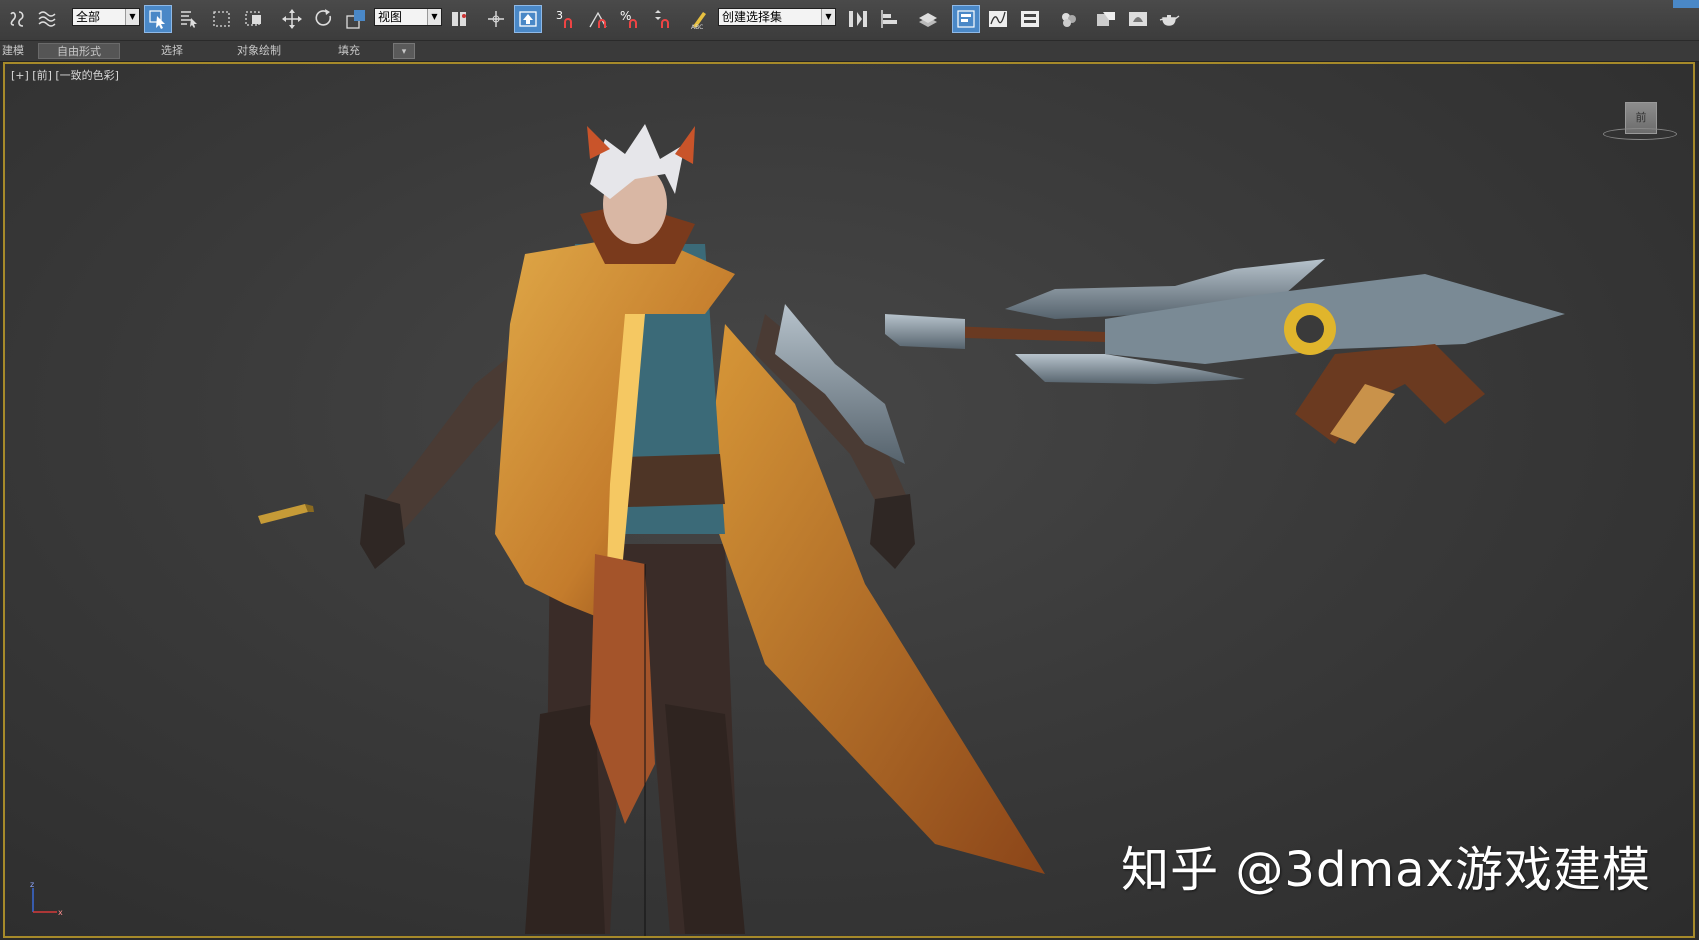 This screenshot has height=940, width=1699. What do you see at coordinates (18, 19) in the screenshot?
I see `link-icon` at bounding box center [18, 19].